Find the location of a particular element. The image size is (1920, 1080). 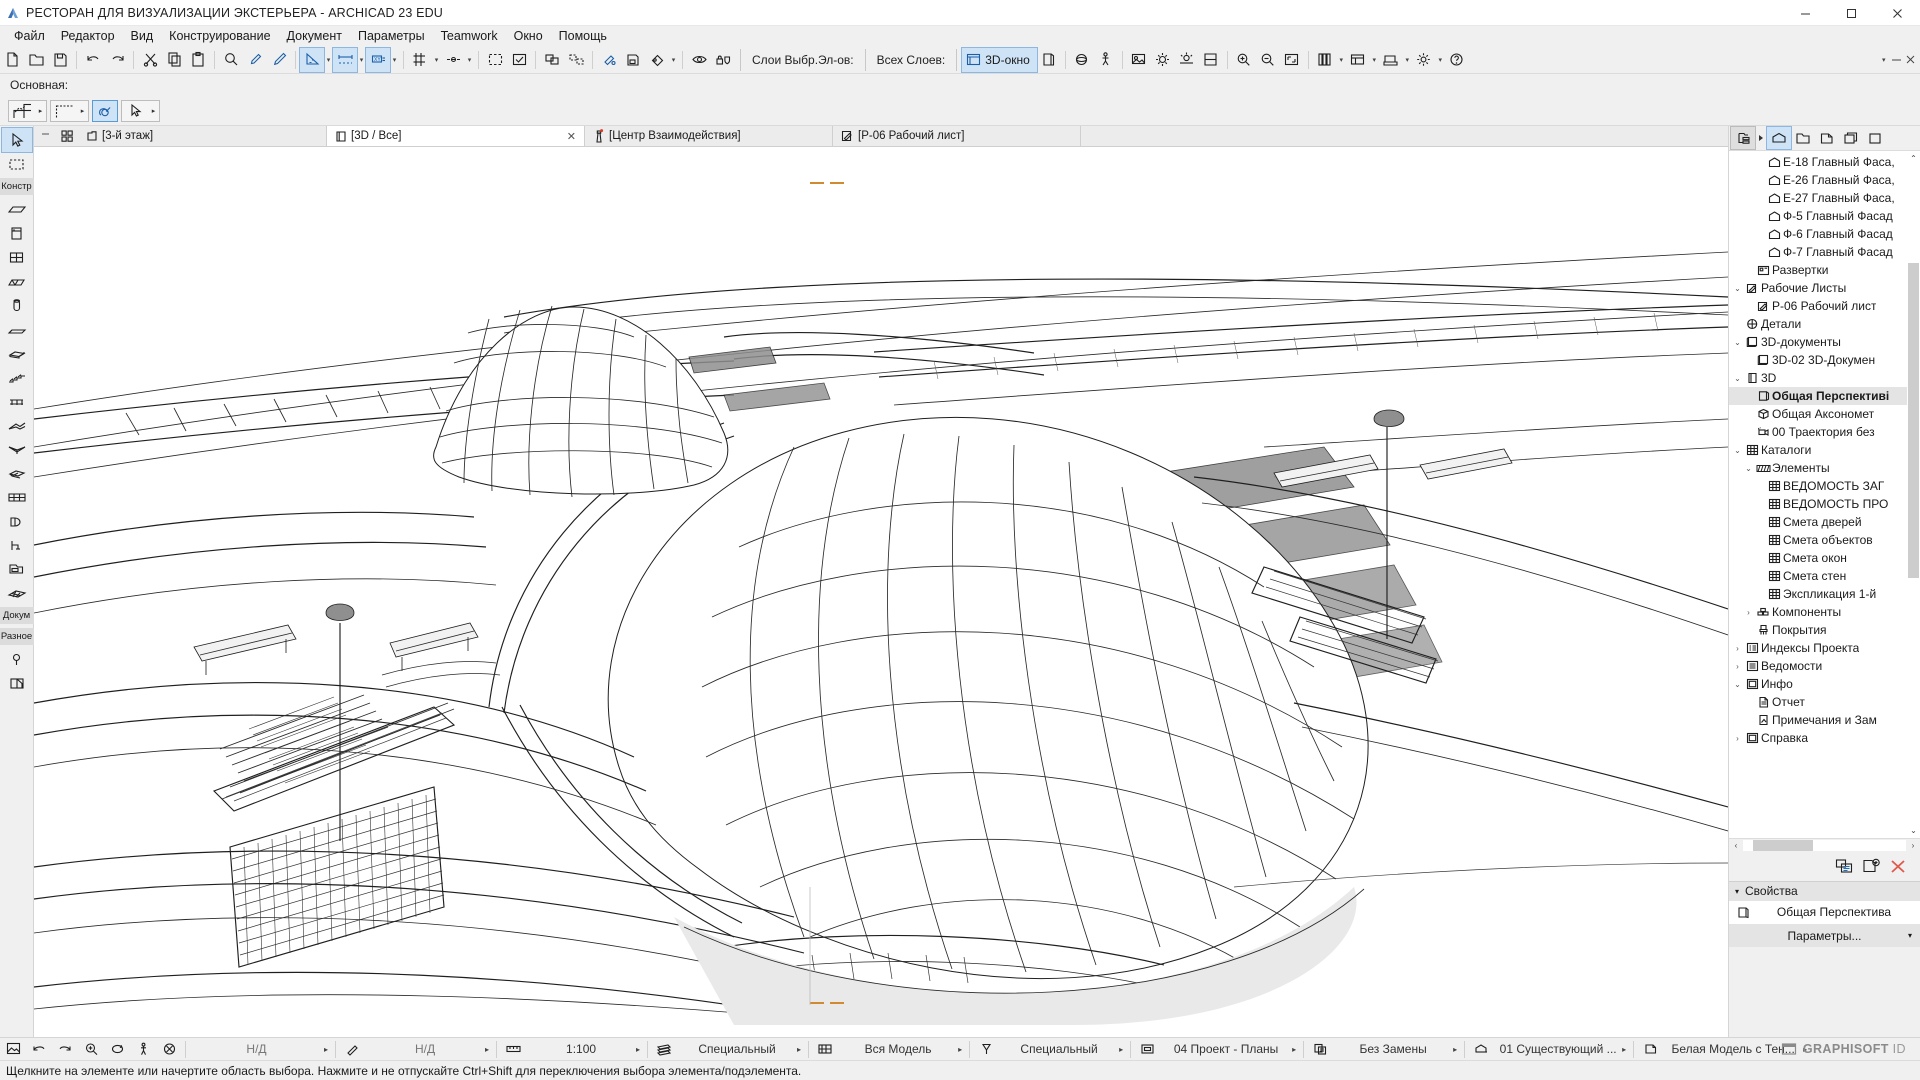

navigator-item: 3D-02 3D-Докумен is located at coordinates (1824, 360).